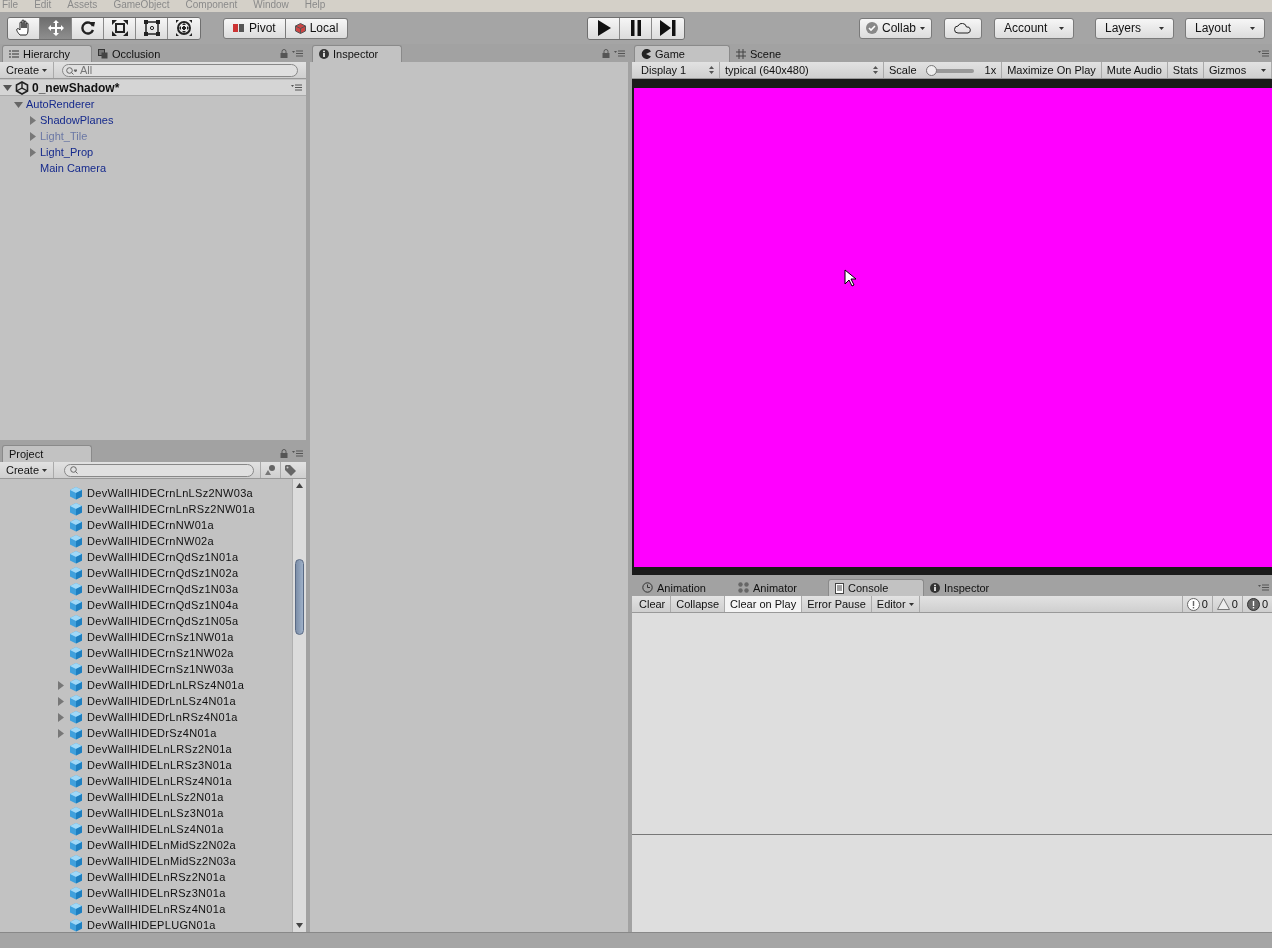  I want to click on cloud-icon, so click(963, 28).